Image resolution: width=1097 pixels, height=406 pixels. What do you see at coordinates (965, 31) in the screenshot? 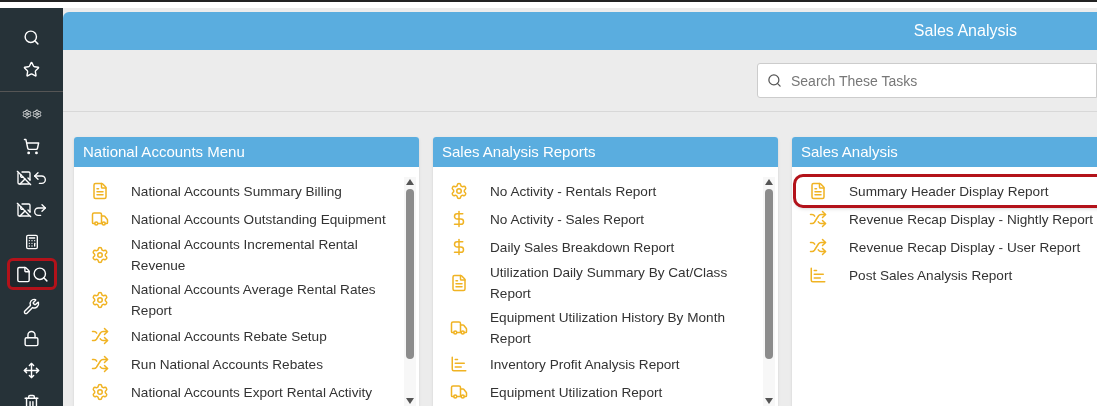
I see `page-title: Sales Analysis` at bounding box center [965, 31].